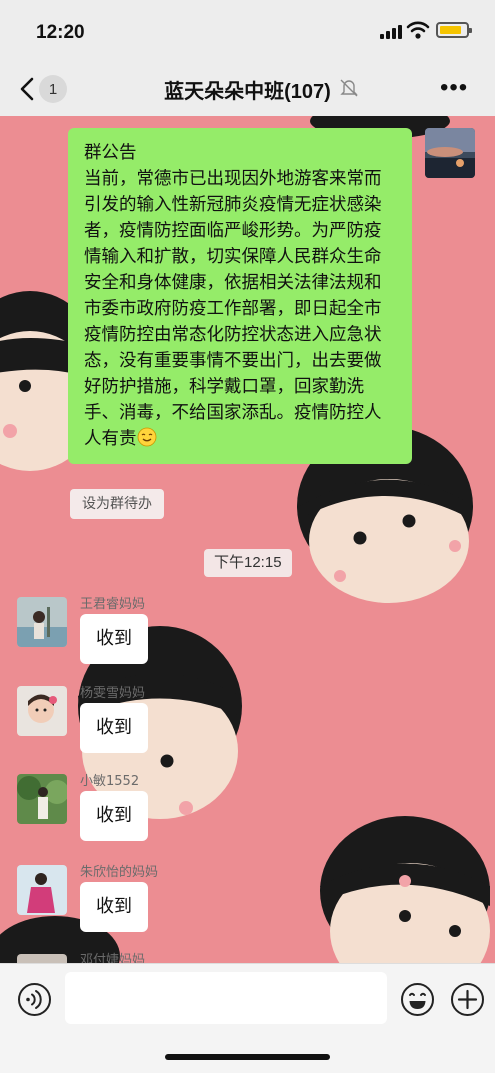 The width and height of the screenshot is (495, 1073). What do you see at coordinates (34, 999) in the screenshot?
I see `voice-input-icon` at bounding box center [34, 999].